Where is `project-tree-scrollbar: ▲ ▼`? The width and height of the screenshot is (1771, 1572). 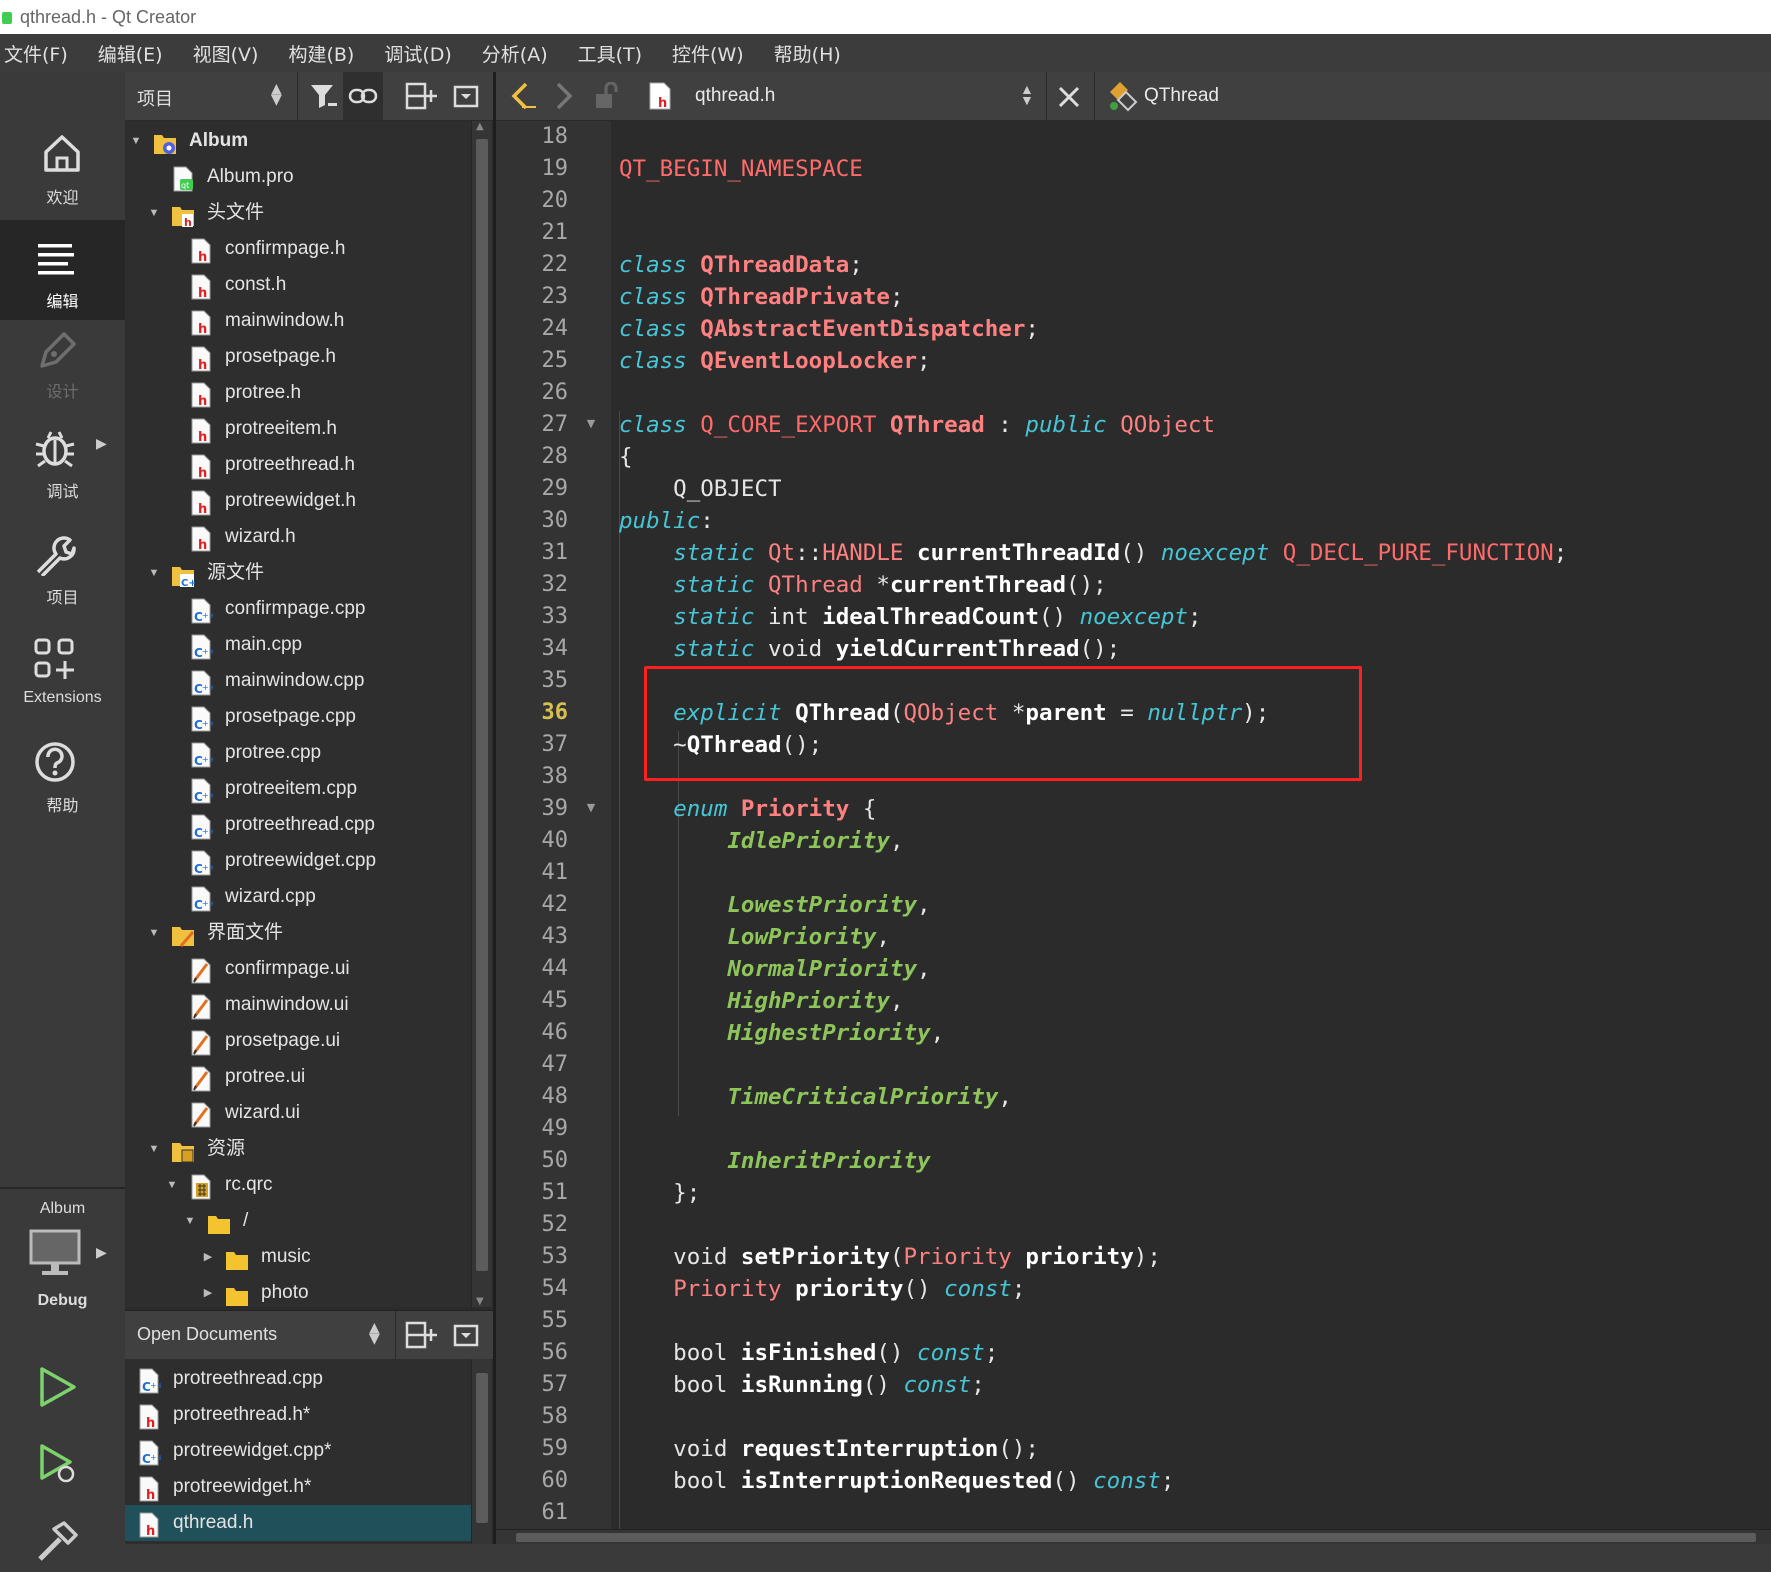
project-tree-scrollbar: ▲ ▼ is located at coordinates (481, 714).